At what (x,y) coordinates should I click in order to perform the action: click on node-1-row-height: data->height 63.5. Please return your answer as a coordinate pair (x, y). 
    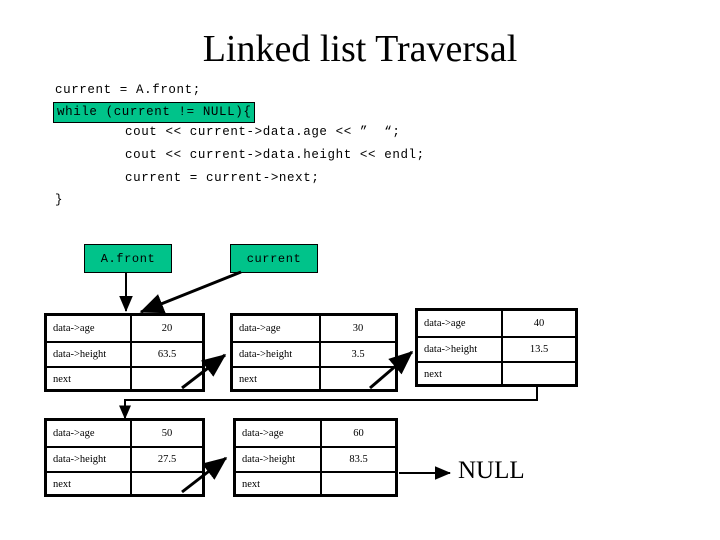
    Looking at the image, I should click on (124, 353).